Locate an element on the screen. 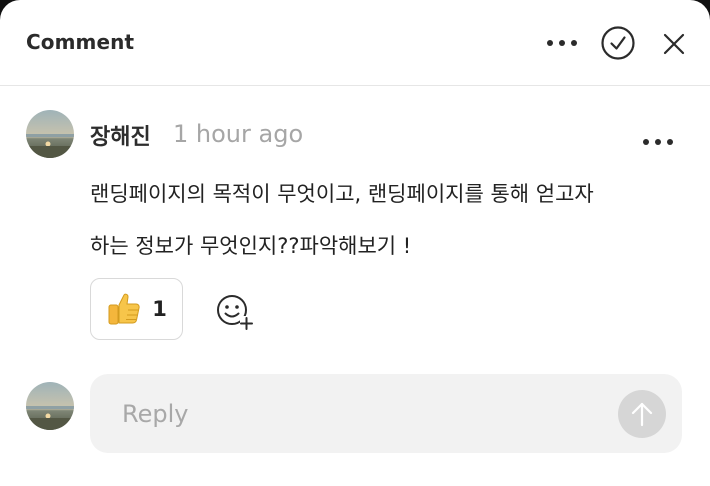  check-circle-icon is located at coordinates (618, 43).